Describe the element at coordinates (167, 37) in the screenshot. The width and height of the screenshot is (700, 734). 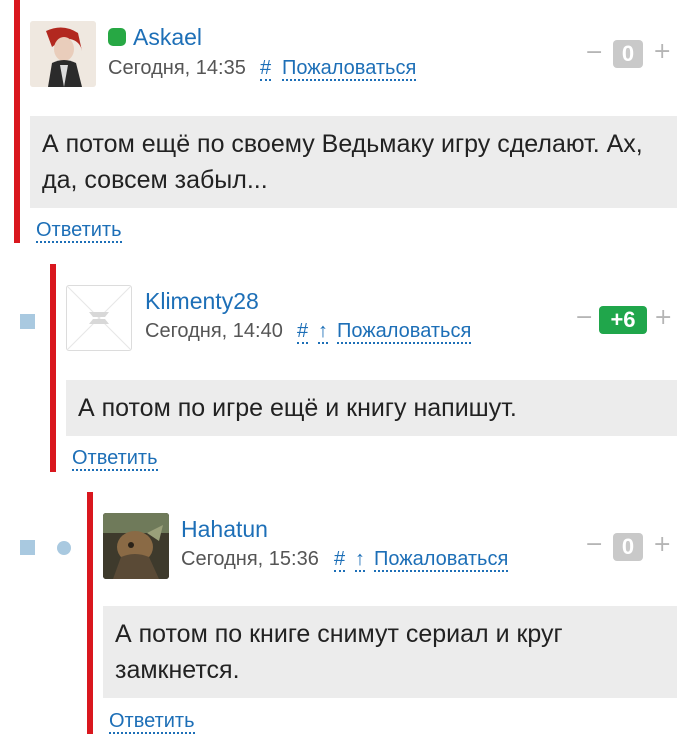
I see `username: Askael` at that location.